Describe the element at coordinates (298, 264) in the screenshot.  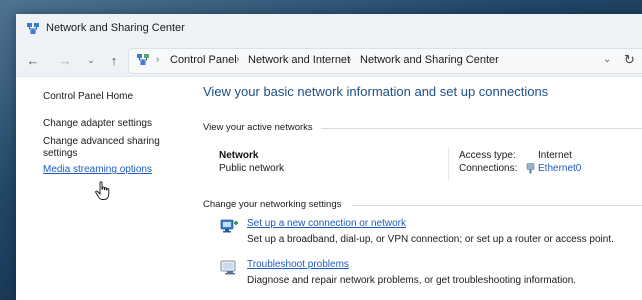
I see `troubleshoot-link: Troubleshoot problems` at that location.